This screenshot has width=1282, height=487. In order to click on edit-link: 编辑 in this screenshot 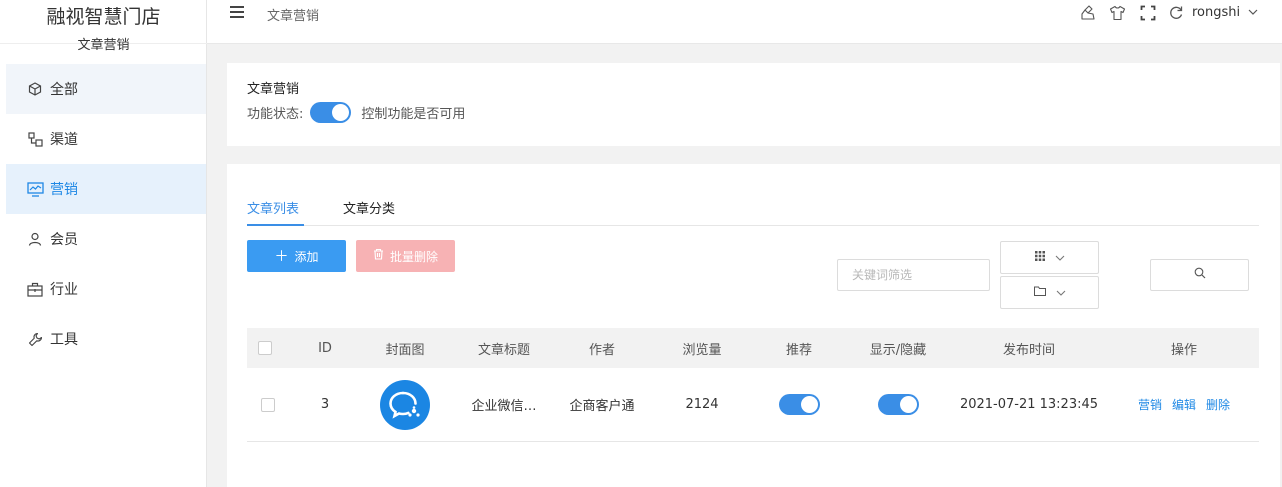, I will do `click(1184, 404)`.